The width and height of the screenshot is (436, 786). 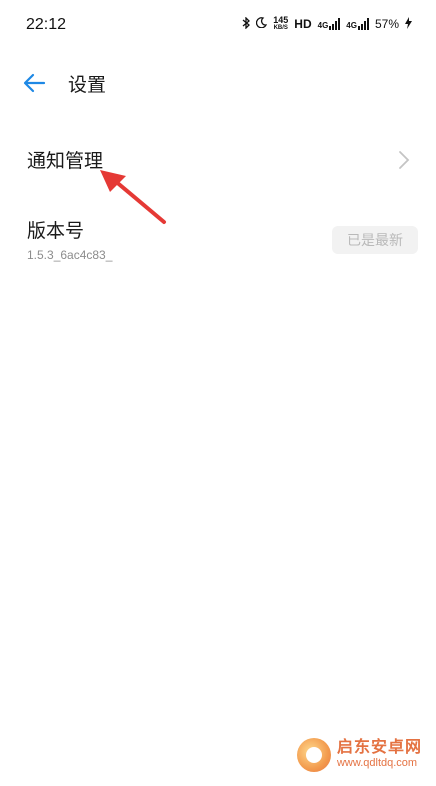 What do you see at coordinates (133, 197) in the screenshot?
I see `annotation-arrow-icon` at bounding box center [133, 197].